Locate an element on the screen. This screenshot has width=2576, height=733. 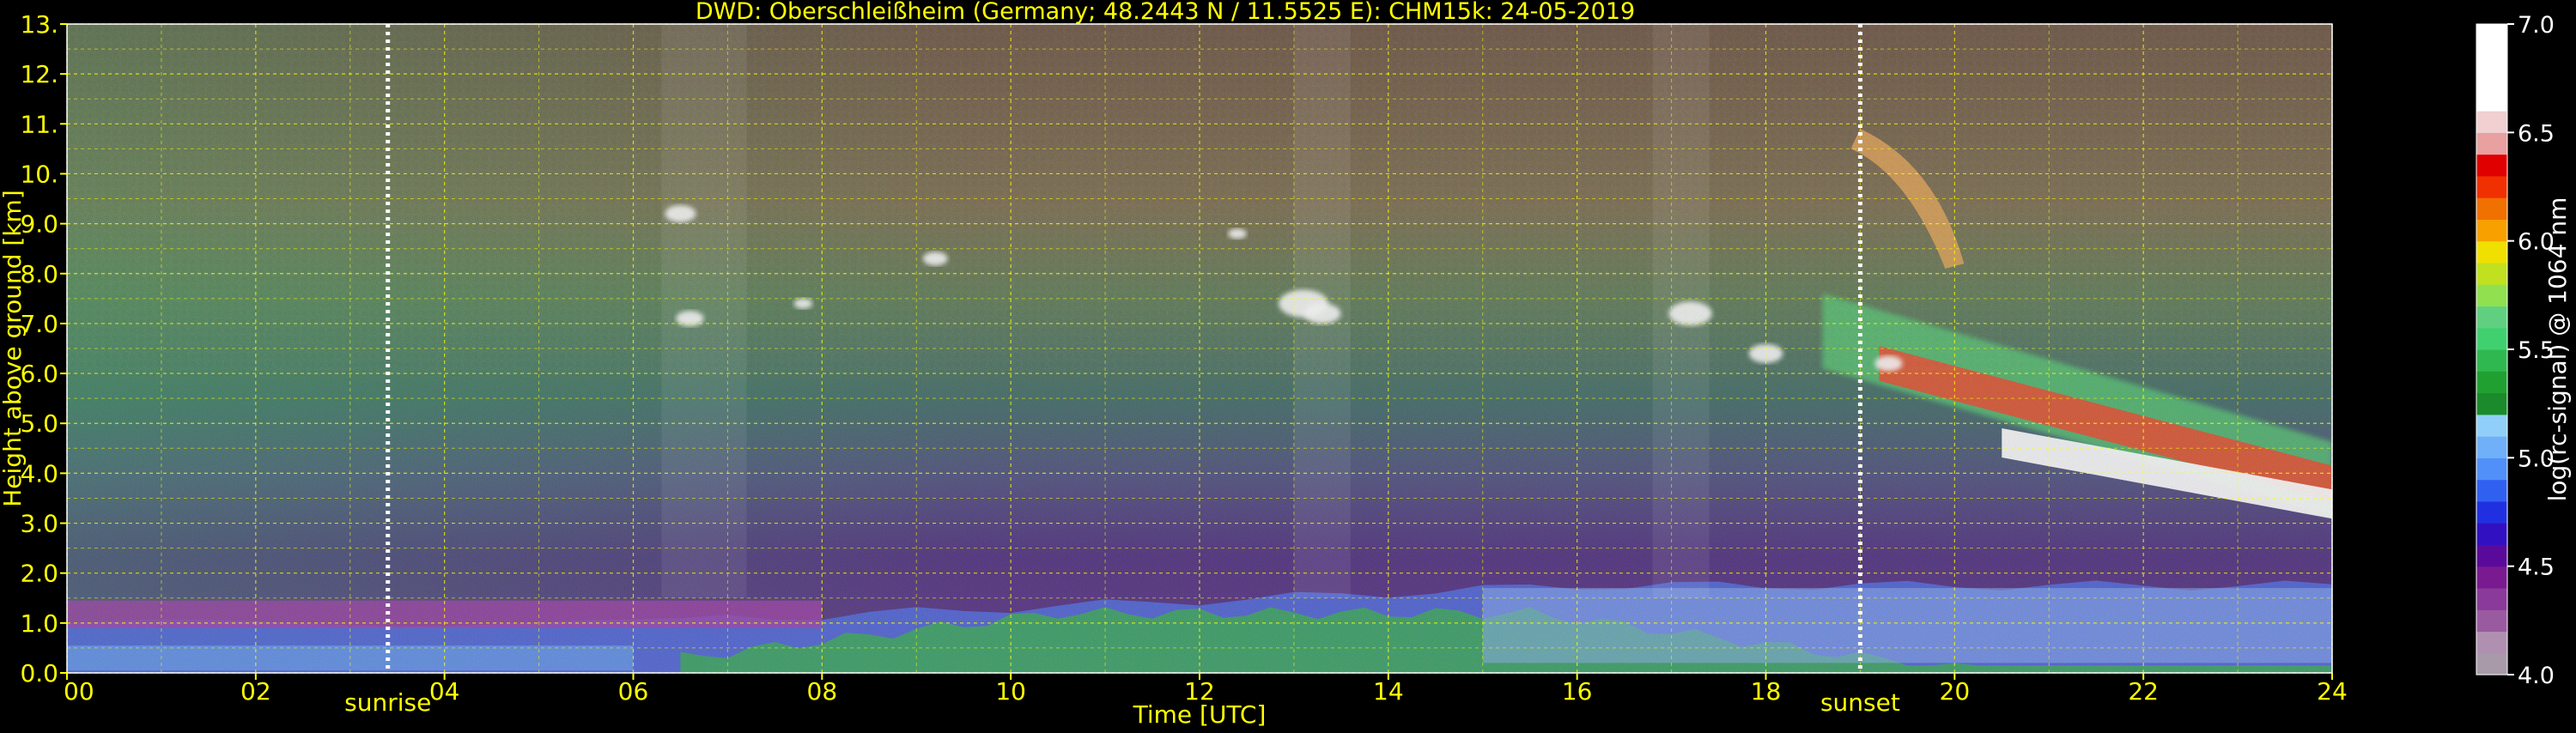
colorbar-label: log(rc-signal) @ 1064 nm is located at coordinates (2558, 349).